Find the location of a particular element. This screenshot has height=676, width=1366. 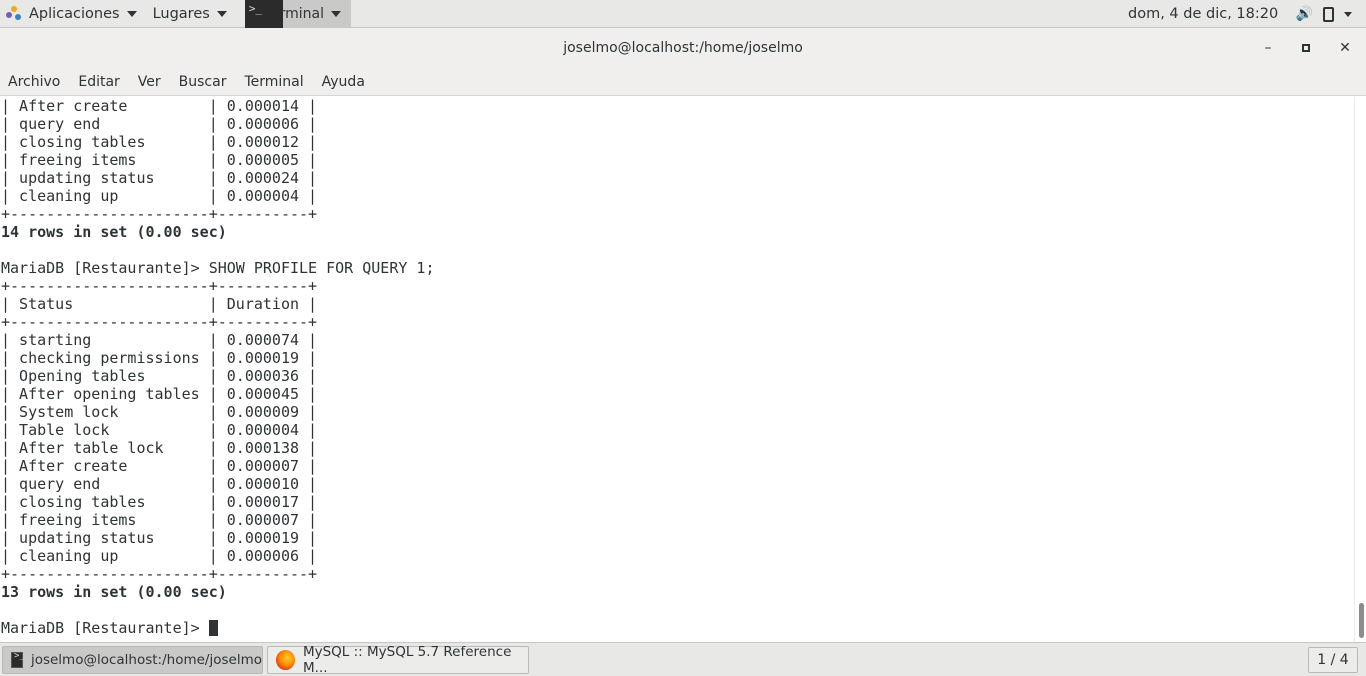

firefox-icon is located at coordinates (285, 660).